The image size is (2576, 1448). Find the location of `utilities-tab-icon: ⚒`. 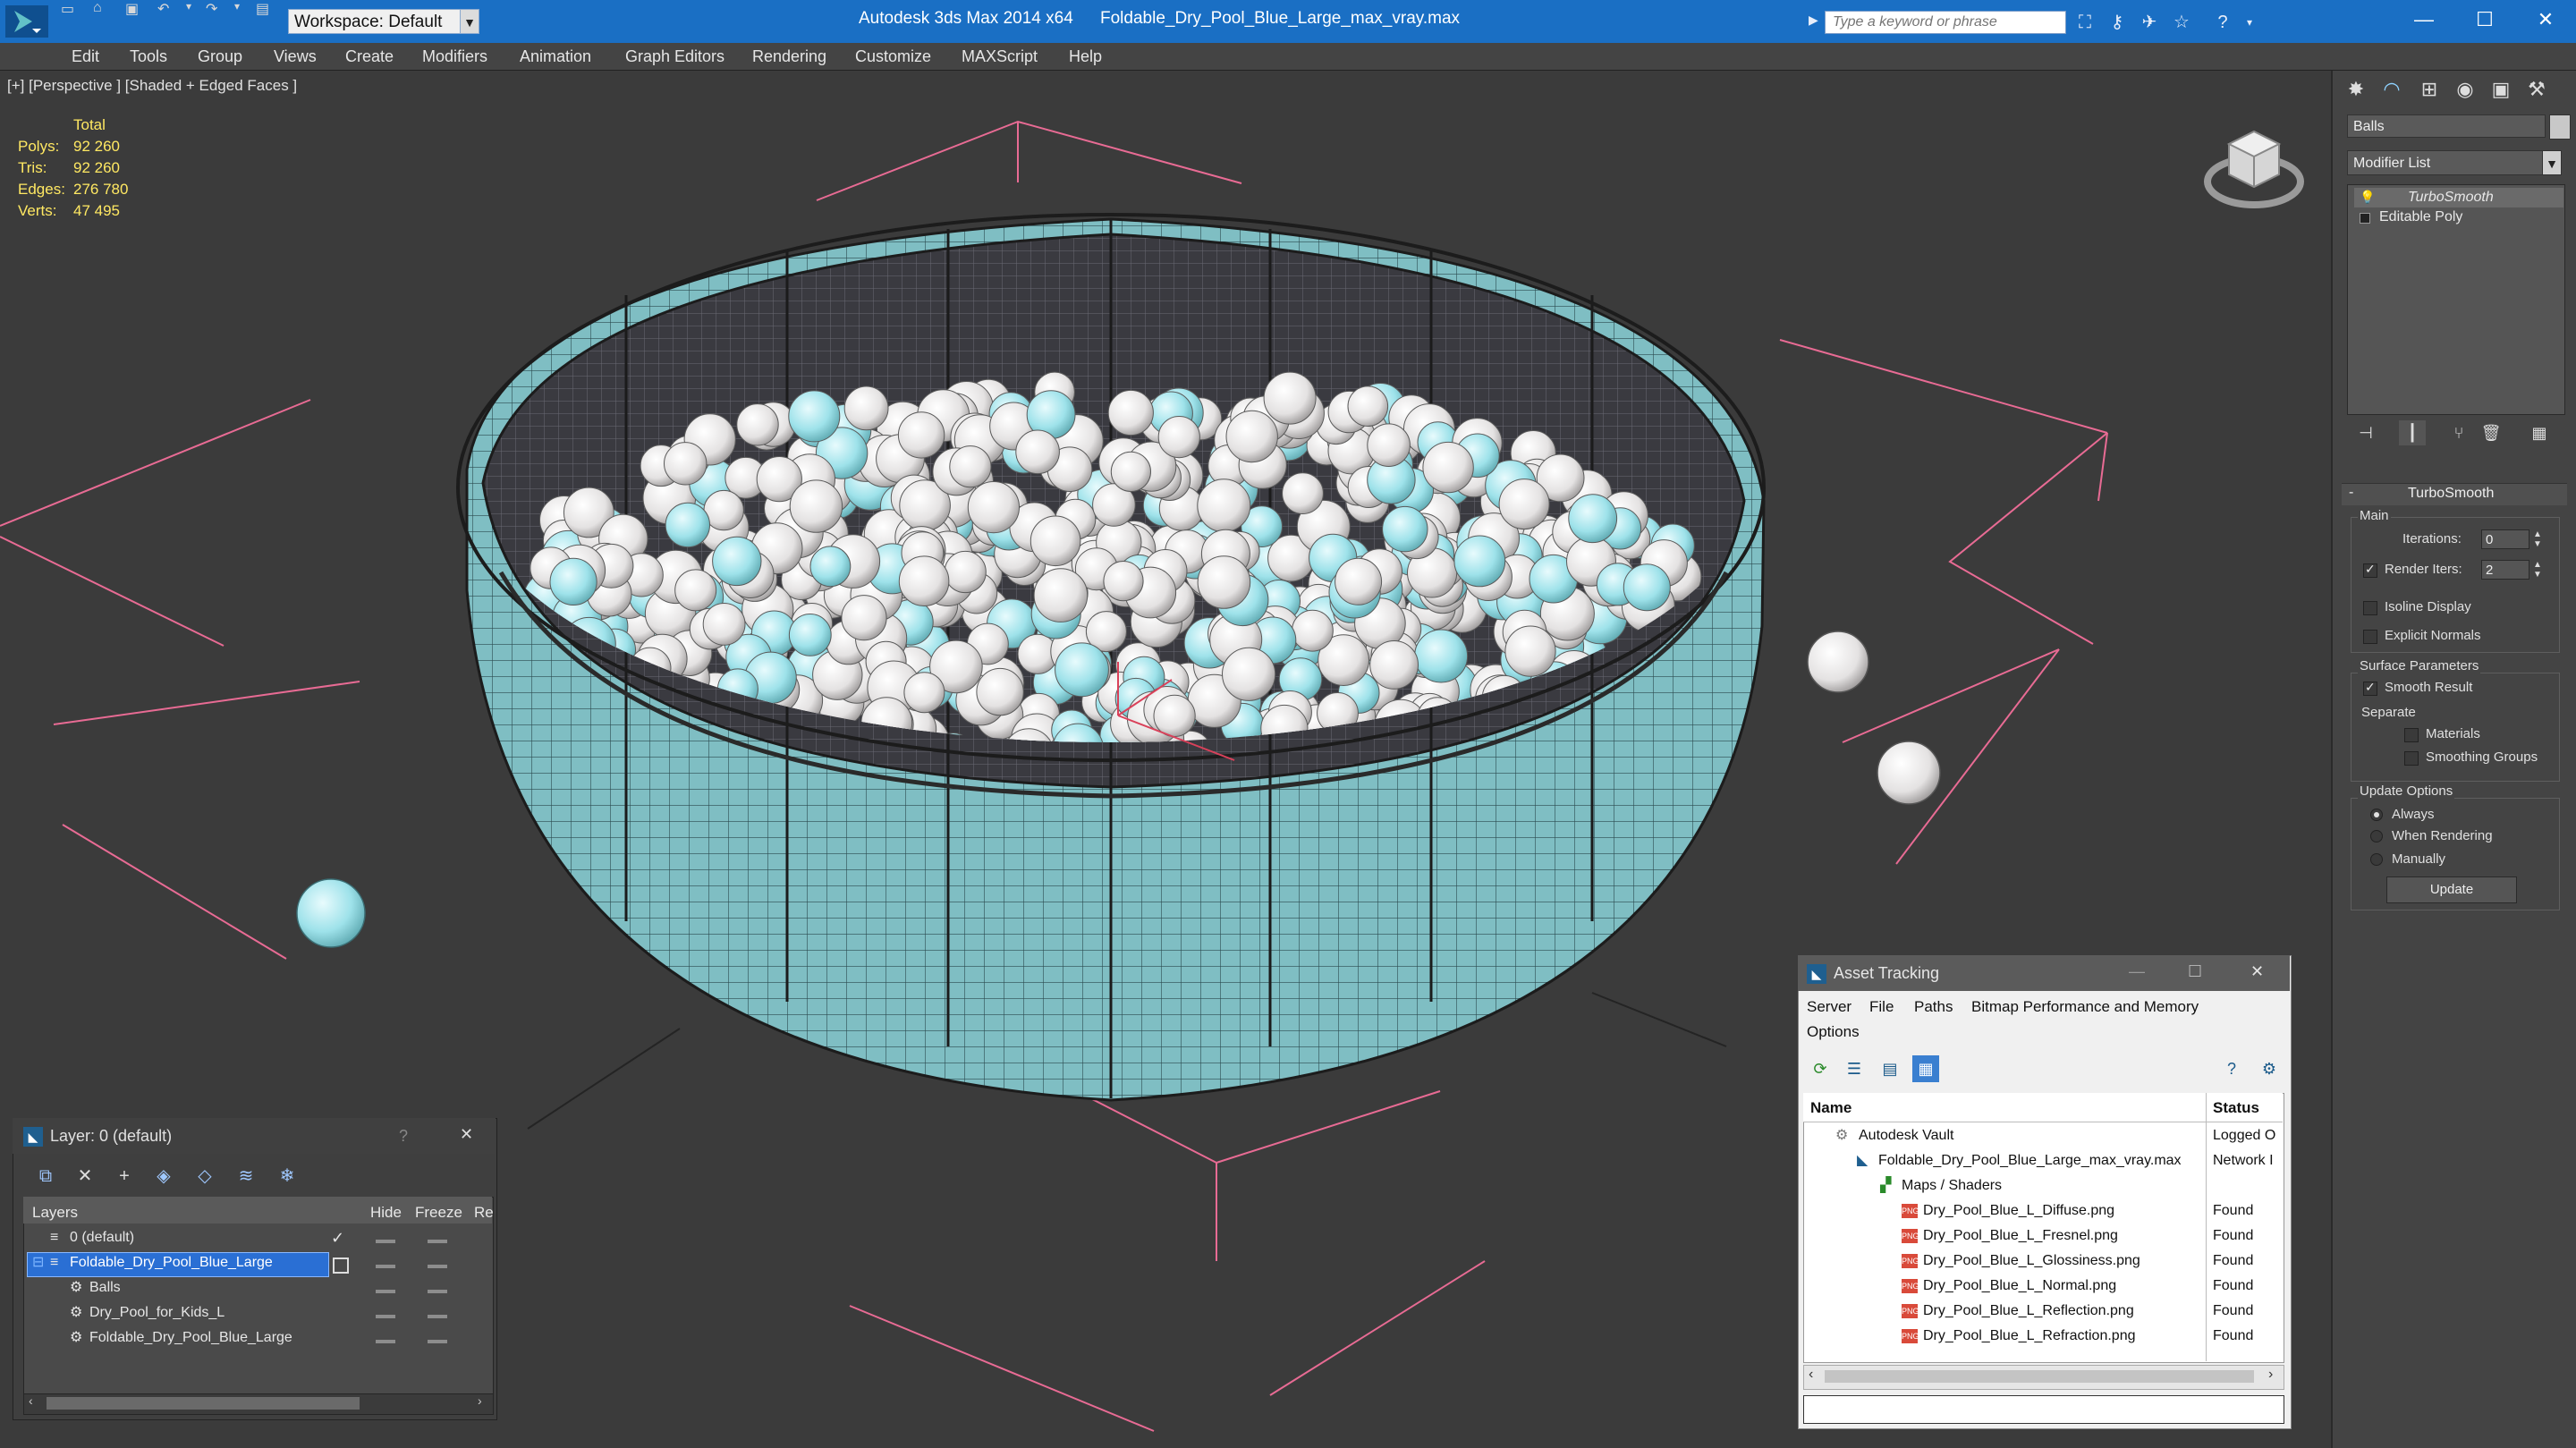

utilities-tab-icon: ⚒ is located at coordinates (2536, 89).